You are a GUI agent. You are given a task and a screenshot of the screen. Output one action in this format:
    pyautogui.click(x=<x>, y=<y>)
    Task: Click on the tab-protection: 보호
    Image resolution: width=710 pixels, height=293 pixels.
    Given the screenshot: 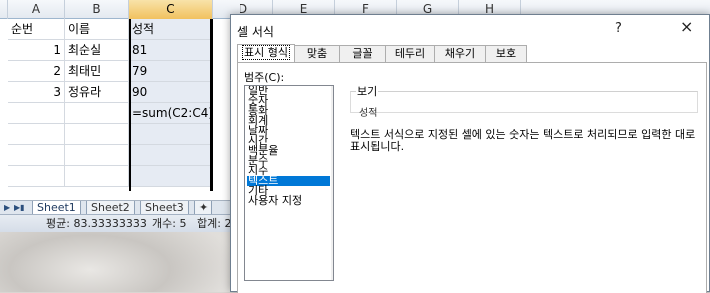 What is the action you would take?
    pyautogui.click(x=506, y=53)
    